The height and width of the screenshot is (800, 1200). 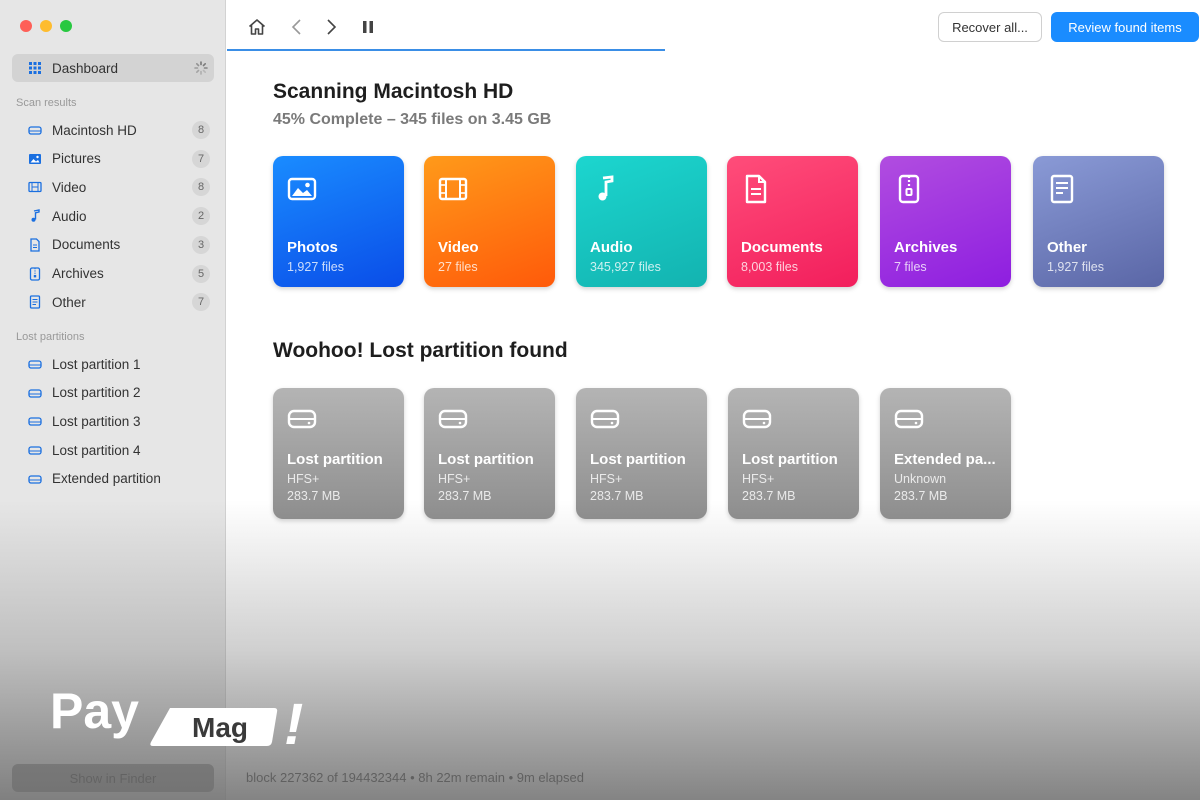 What do you see at coordinates (201, 273) in the screenshot?
I see `count-badge: 5` at bounding box center [201, 273].